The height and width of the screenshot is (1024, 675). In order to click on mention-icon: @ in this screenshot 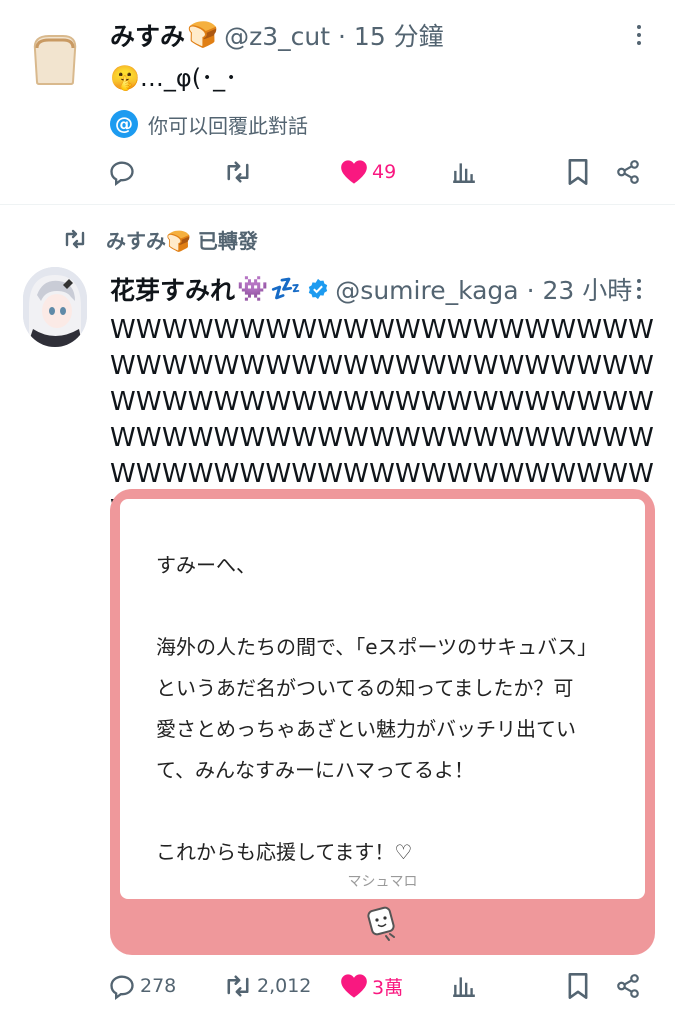, I will do `click(124, 124)`.